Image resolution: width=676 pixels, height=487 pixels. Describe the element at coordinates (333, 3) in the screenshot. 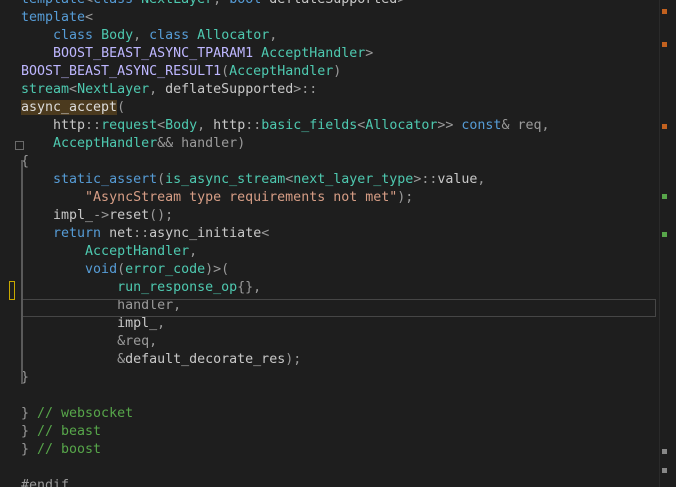

I see `code-token: deflateSupported` at that location.